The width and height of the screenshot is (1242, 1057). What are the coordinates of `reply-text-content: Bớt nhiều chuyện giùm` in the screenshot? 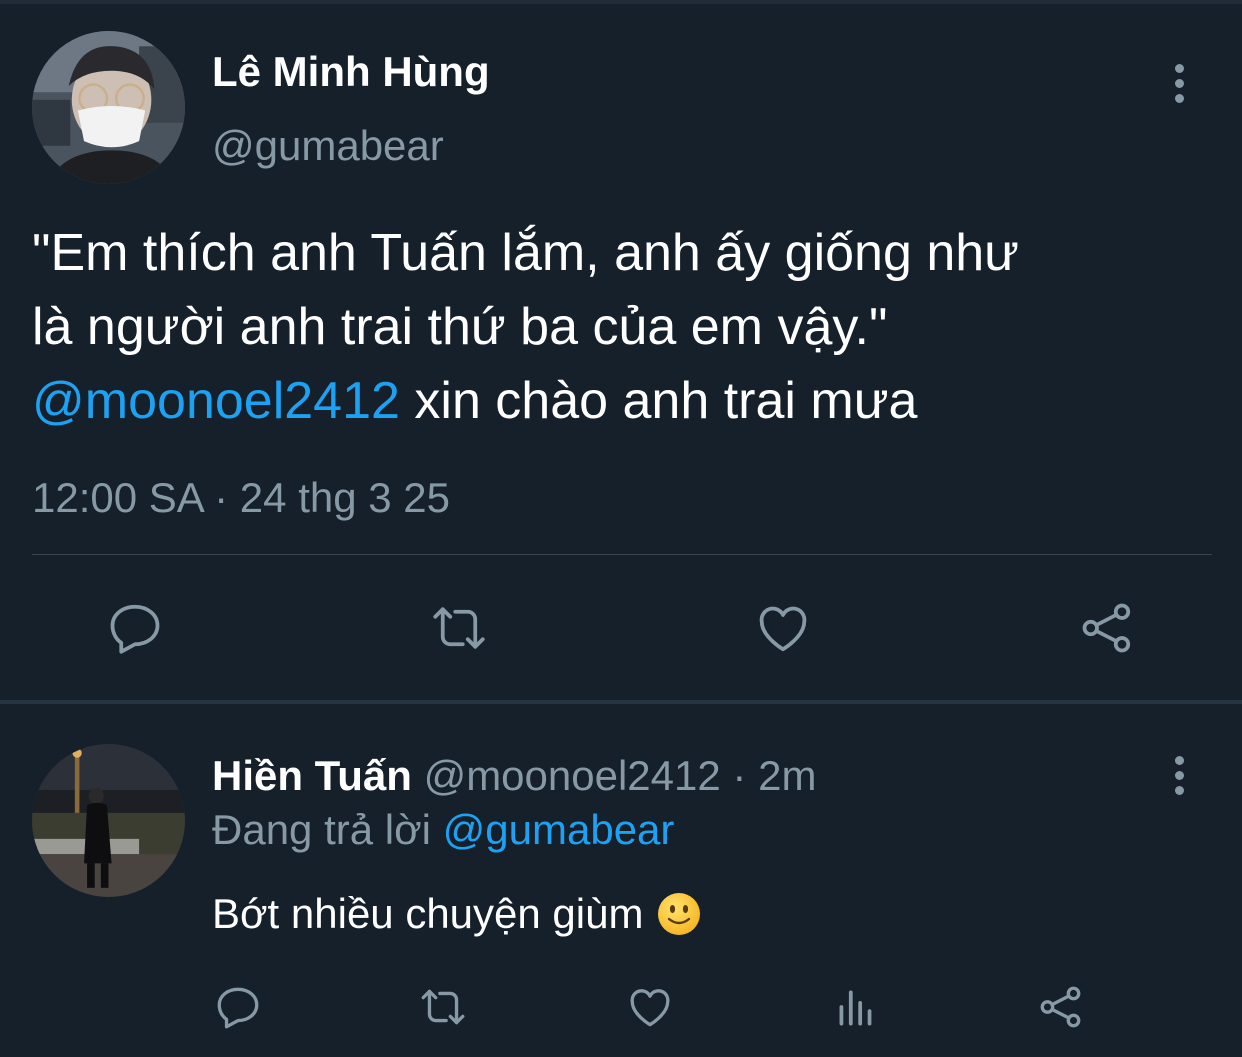 It's located at (428, 913).